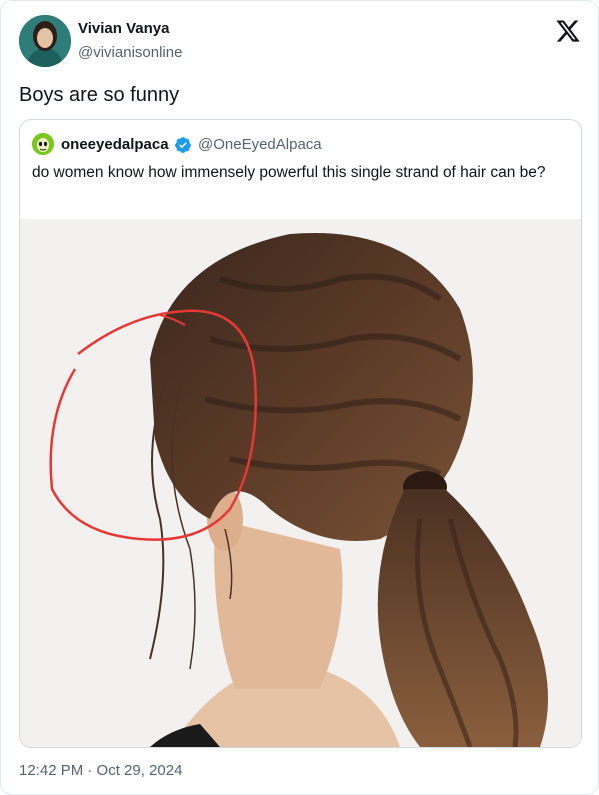  What do you see at coordinates (99, 95) in the screenshot?
I see `tweet-text: Boys are so funny` at bounding box center [99, 95].